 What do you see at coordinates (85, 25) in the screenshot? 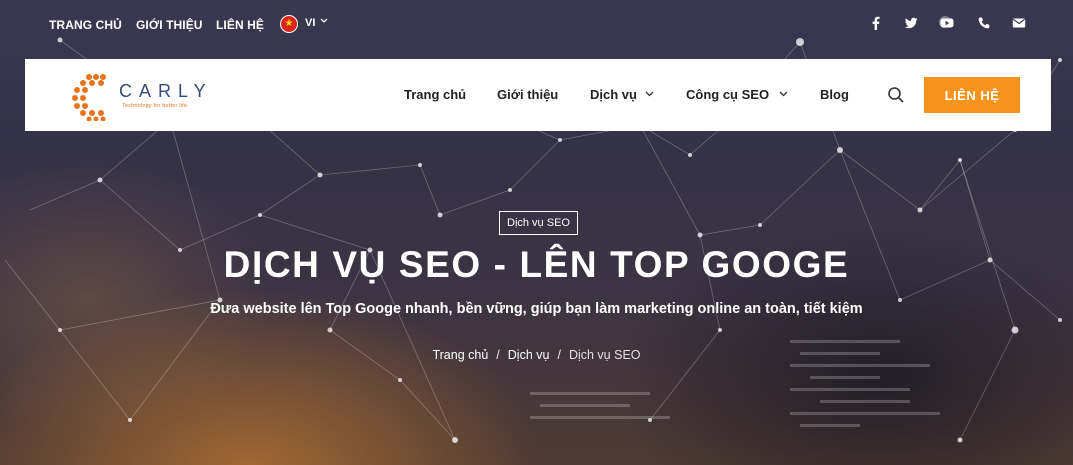
I see `top-link-home: TRANG CHỦ` at bounding box center [85, 25].